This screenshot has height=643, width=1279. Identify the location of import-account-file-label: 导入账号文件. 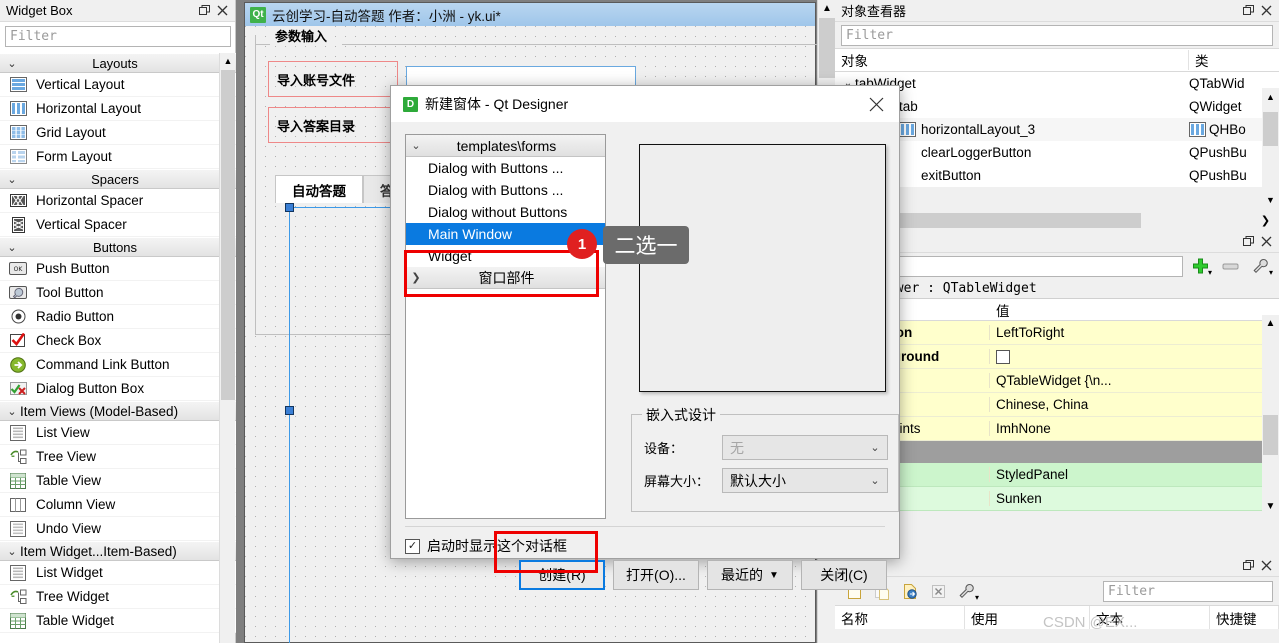
(333, 79).